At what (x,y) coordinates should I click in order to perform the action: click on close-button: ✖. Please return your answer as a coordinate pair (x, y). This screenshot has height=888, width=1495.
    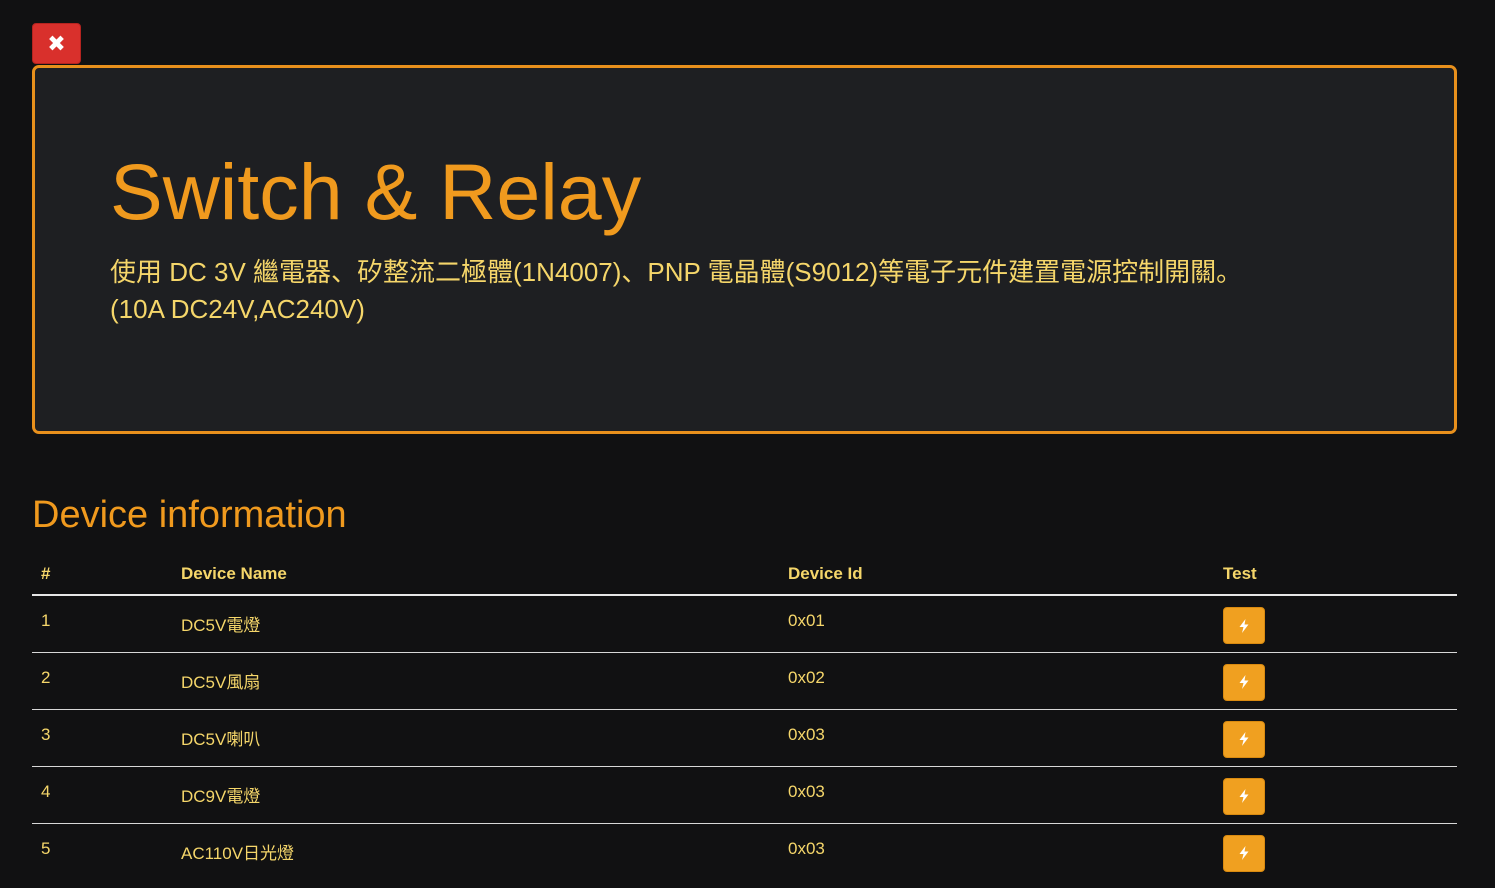
    Looking at the image, I should click on (56, 43).